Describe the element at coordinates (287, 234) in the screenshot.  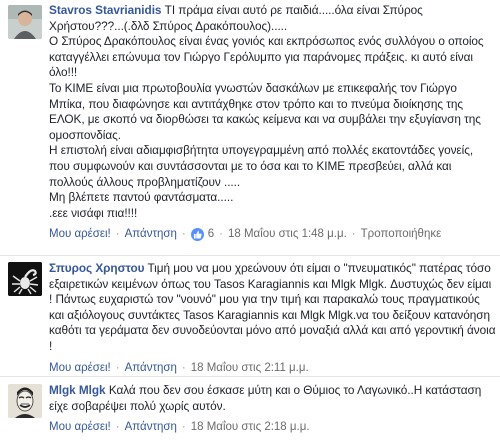
I see `timestamp: 18 Μαΐου στις 1:48 μ.μ.` at that location.